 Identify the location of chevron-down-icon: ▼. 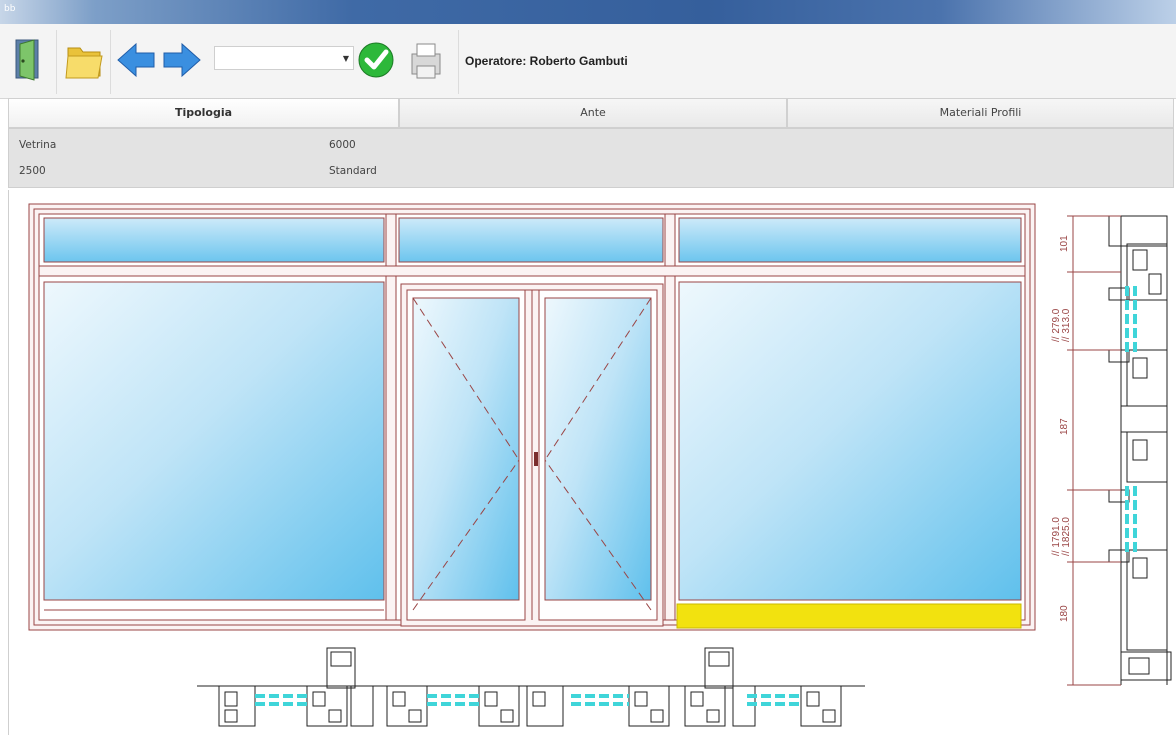
(346, 58).